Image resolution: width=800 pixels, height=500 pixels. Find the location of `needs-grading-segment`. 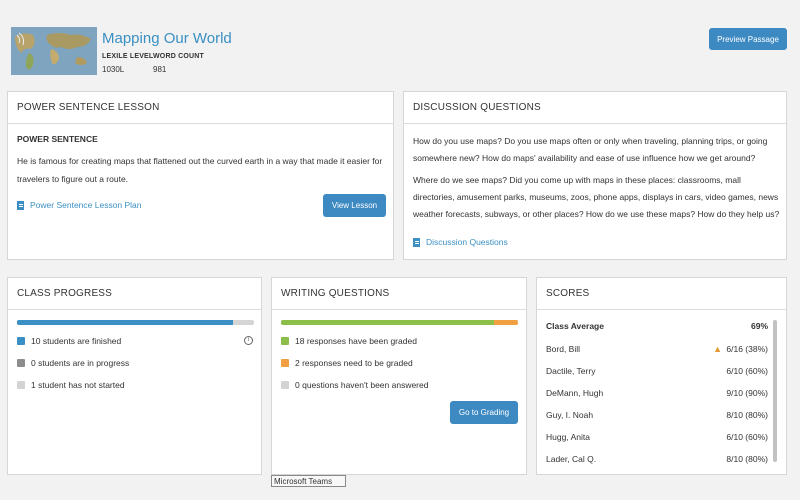

needs-grading-segment is located at coordinates (506, 322).